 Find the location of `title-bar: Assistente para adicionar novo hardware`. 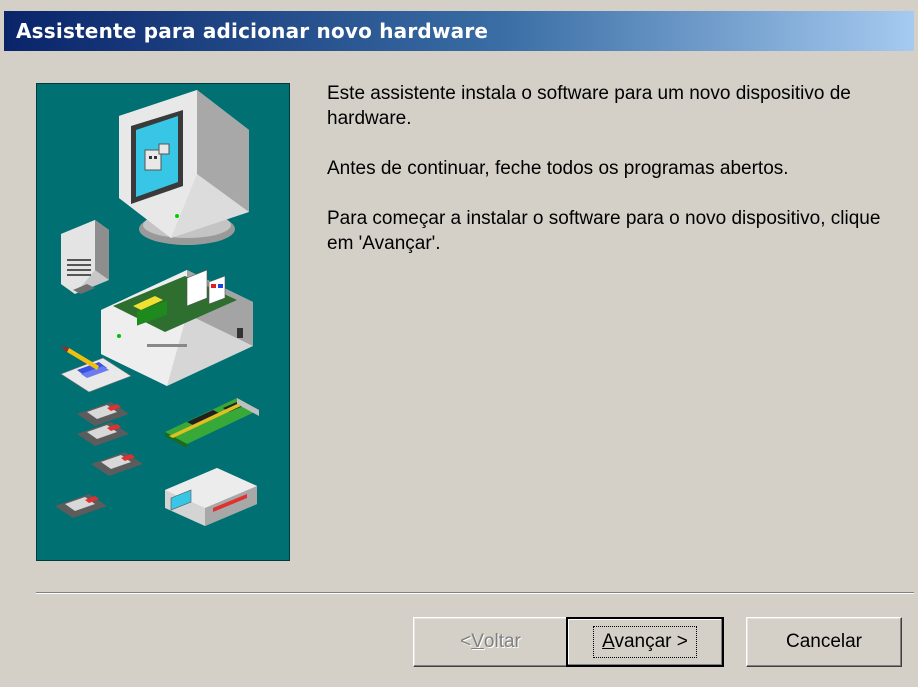

title-bar: Assistente para adicionar novo hardware is located at coordinates (459, 31).